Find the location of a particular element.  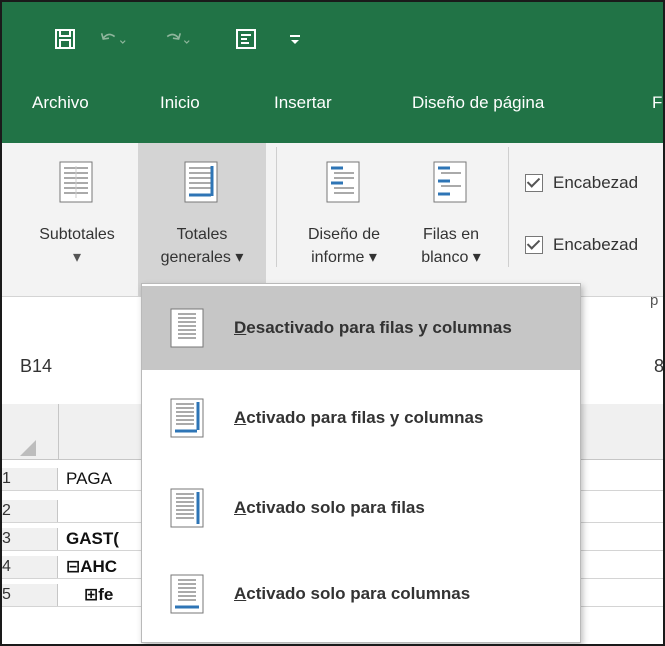

checkbox-encabezado-2: Encabezad is located at coordinates (581, 245).